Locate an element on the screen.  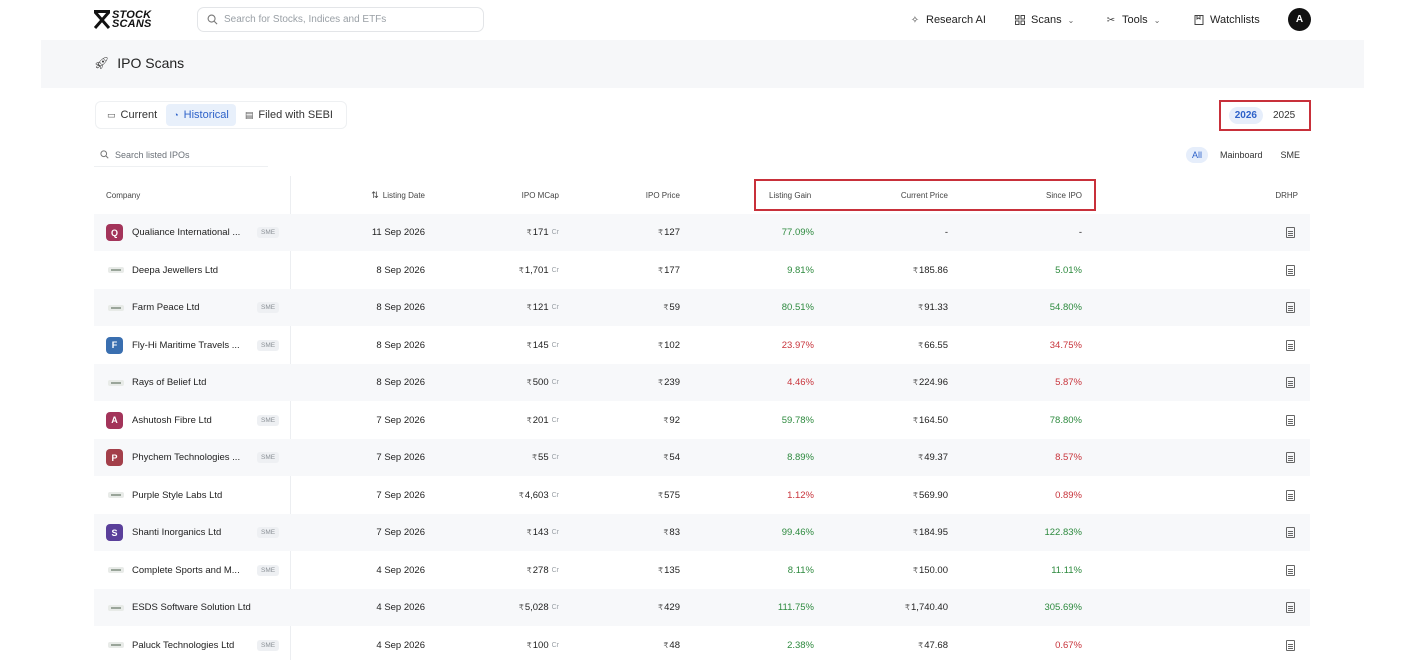
ipo-price-value: 54 is located at coordinates (674, 457).